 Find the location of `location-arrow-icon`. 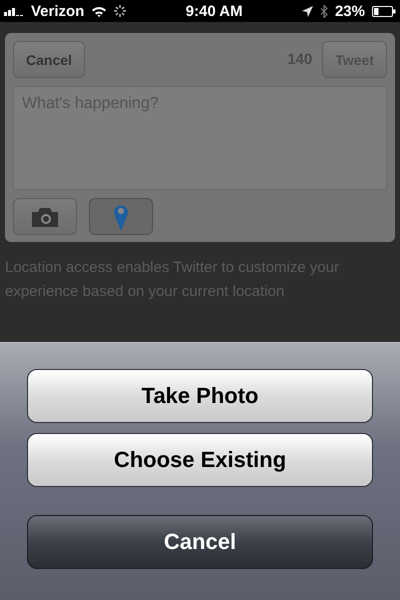

location-arrow-icon is located at coordinates (307, 11).